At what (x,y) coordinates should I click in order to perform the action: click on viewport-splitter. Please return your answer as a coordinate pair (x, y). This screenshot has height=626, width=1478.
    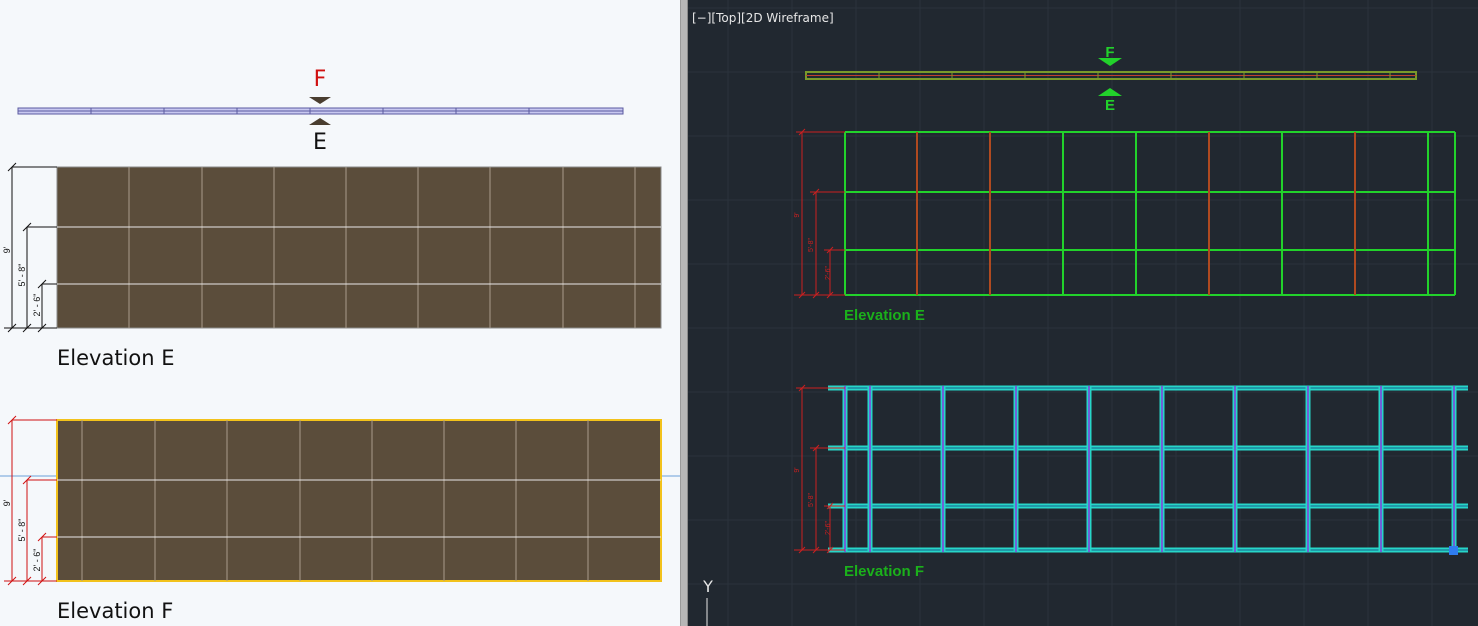
    Looking at the image, I should click on (684, 313).